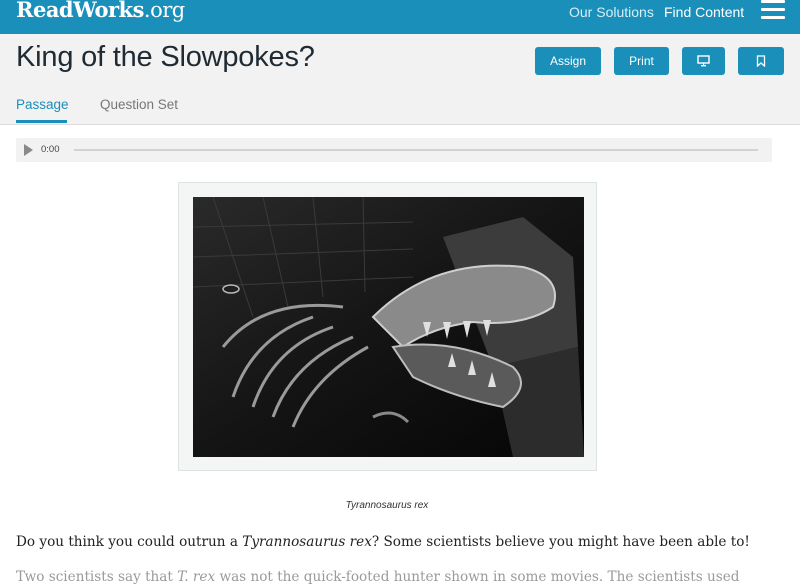 Image resolution: width=800 pixels, height=588 pixels. I want to click on logo-text: ReadWorks, so click(80, 11).